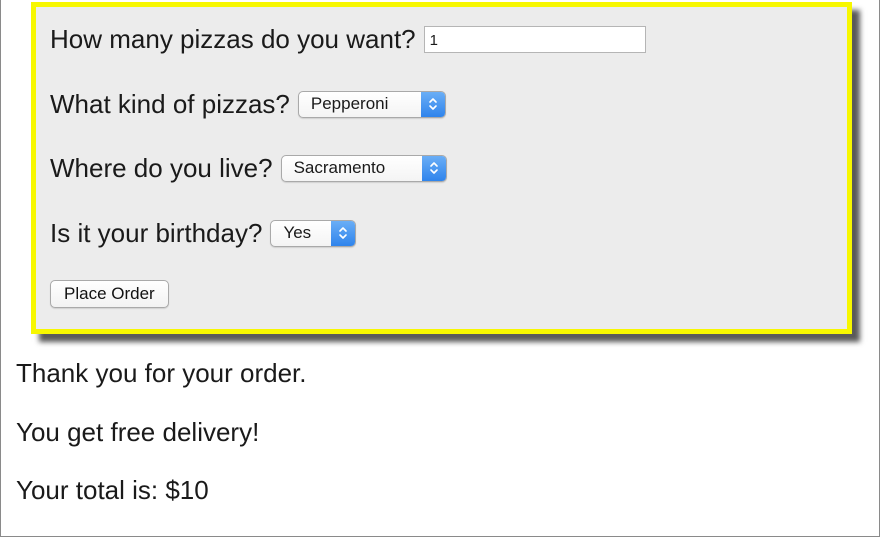  I want to click on birthday-select: Yes, so click(313, 233).